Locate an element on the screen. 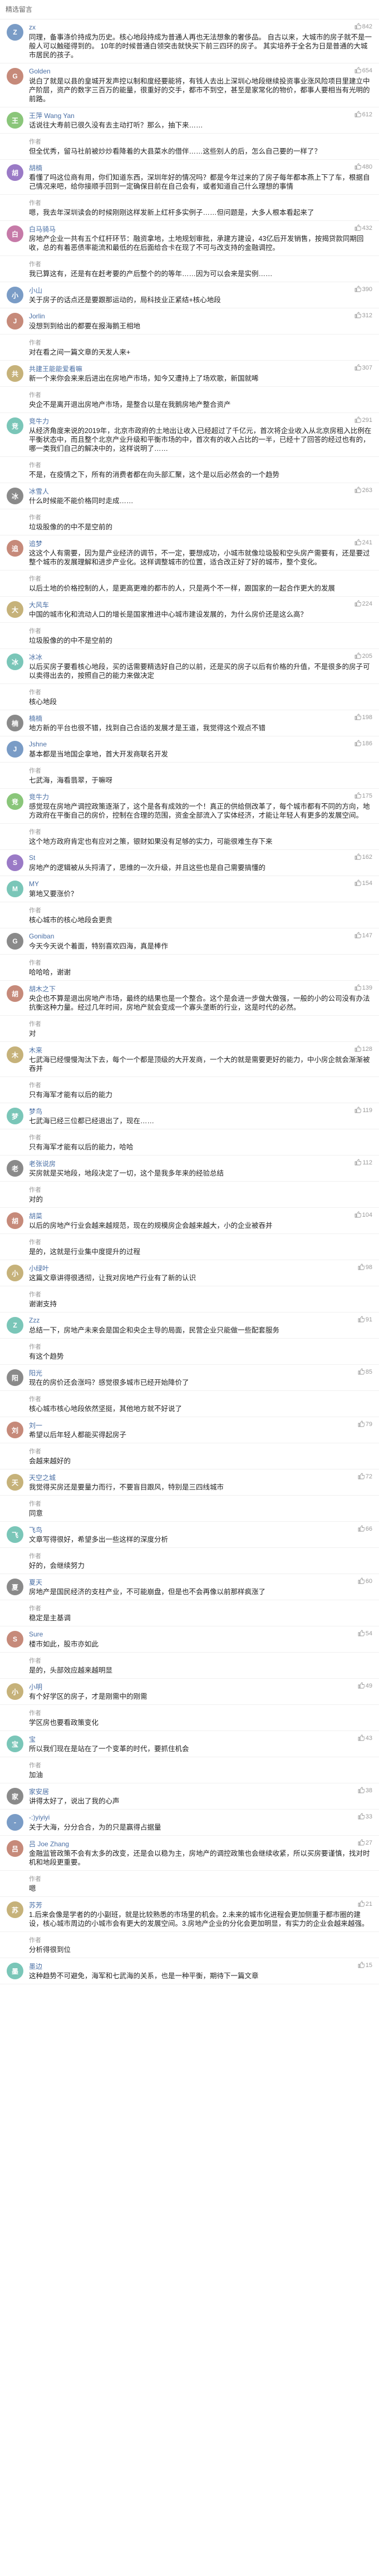  comment-username: Jorlin is located at coordinates (37, 316).